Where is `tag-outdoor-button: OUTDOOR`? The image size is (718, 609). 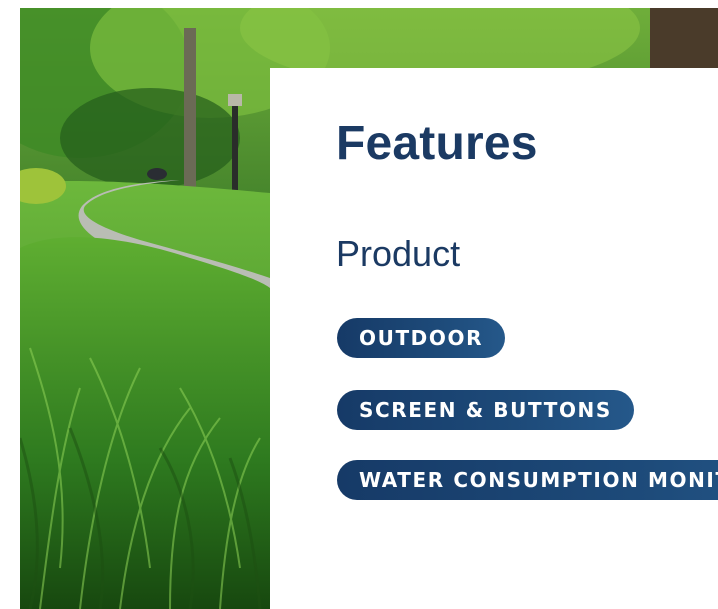
tag-outdoor-button: OUTDOOR is located at coordinates (421, 338).